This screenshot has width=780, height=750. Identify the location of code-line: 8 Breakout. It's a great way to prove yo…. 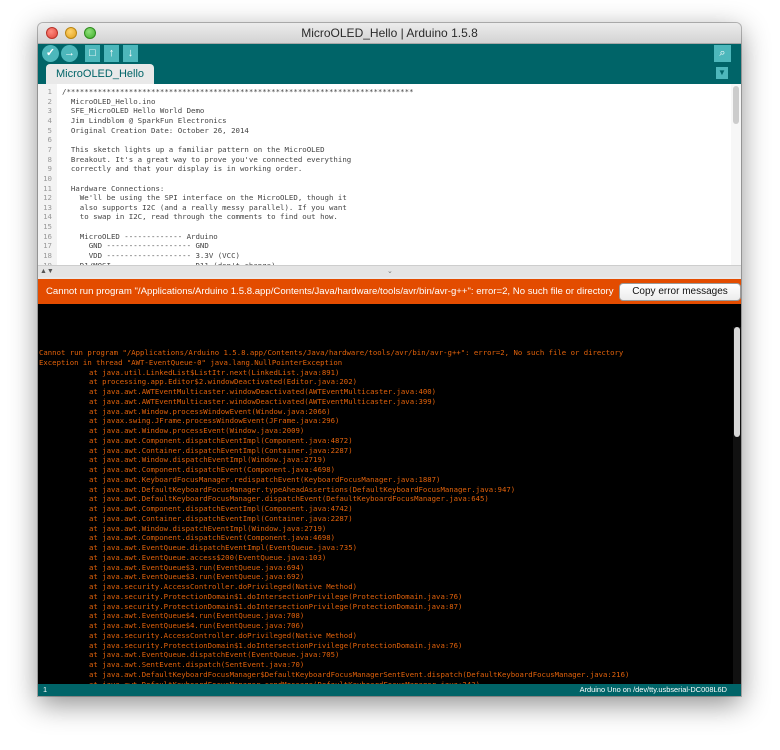
(383, 160).